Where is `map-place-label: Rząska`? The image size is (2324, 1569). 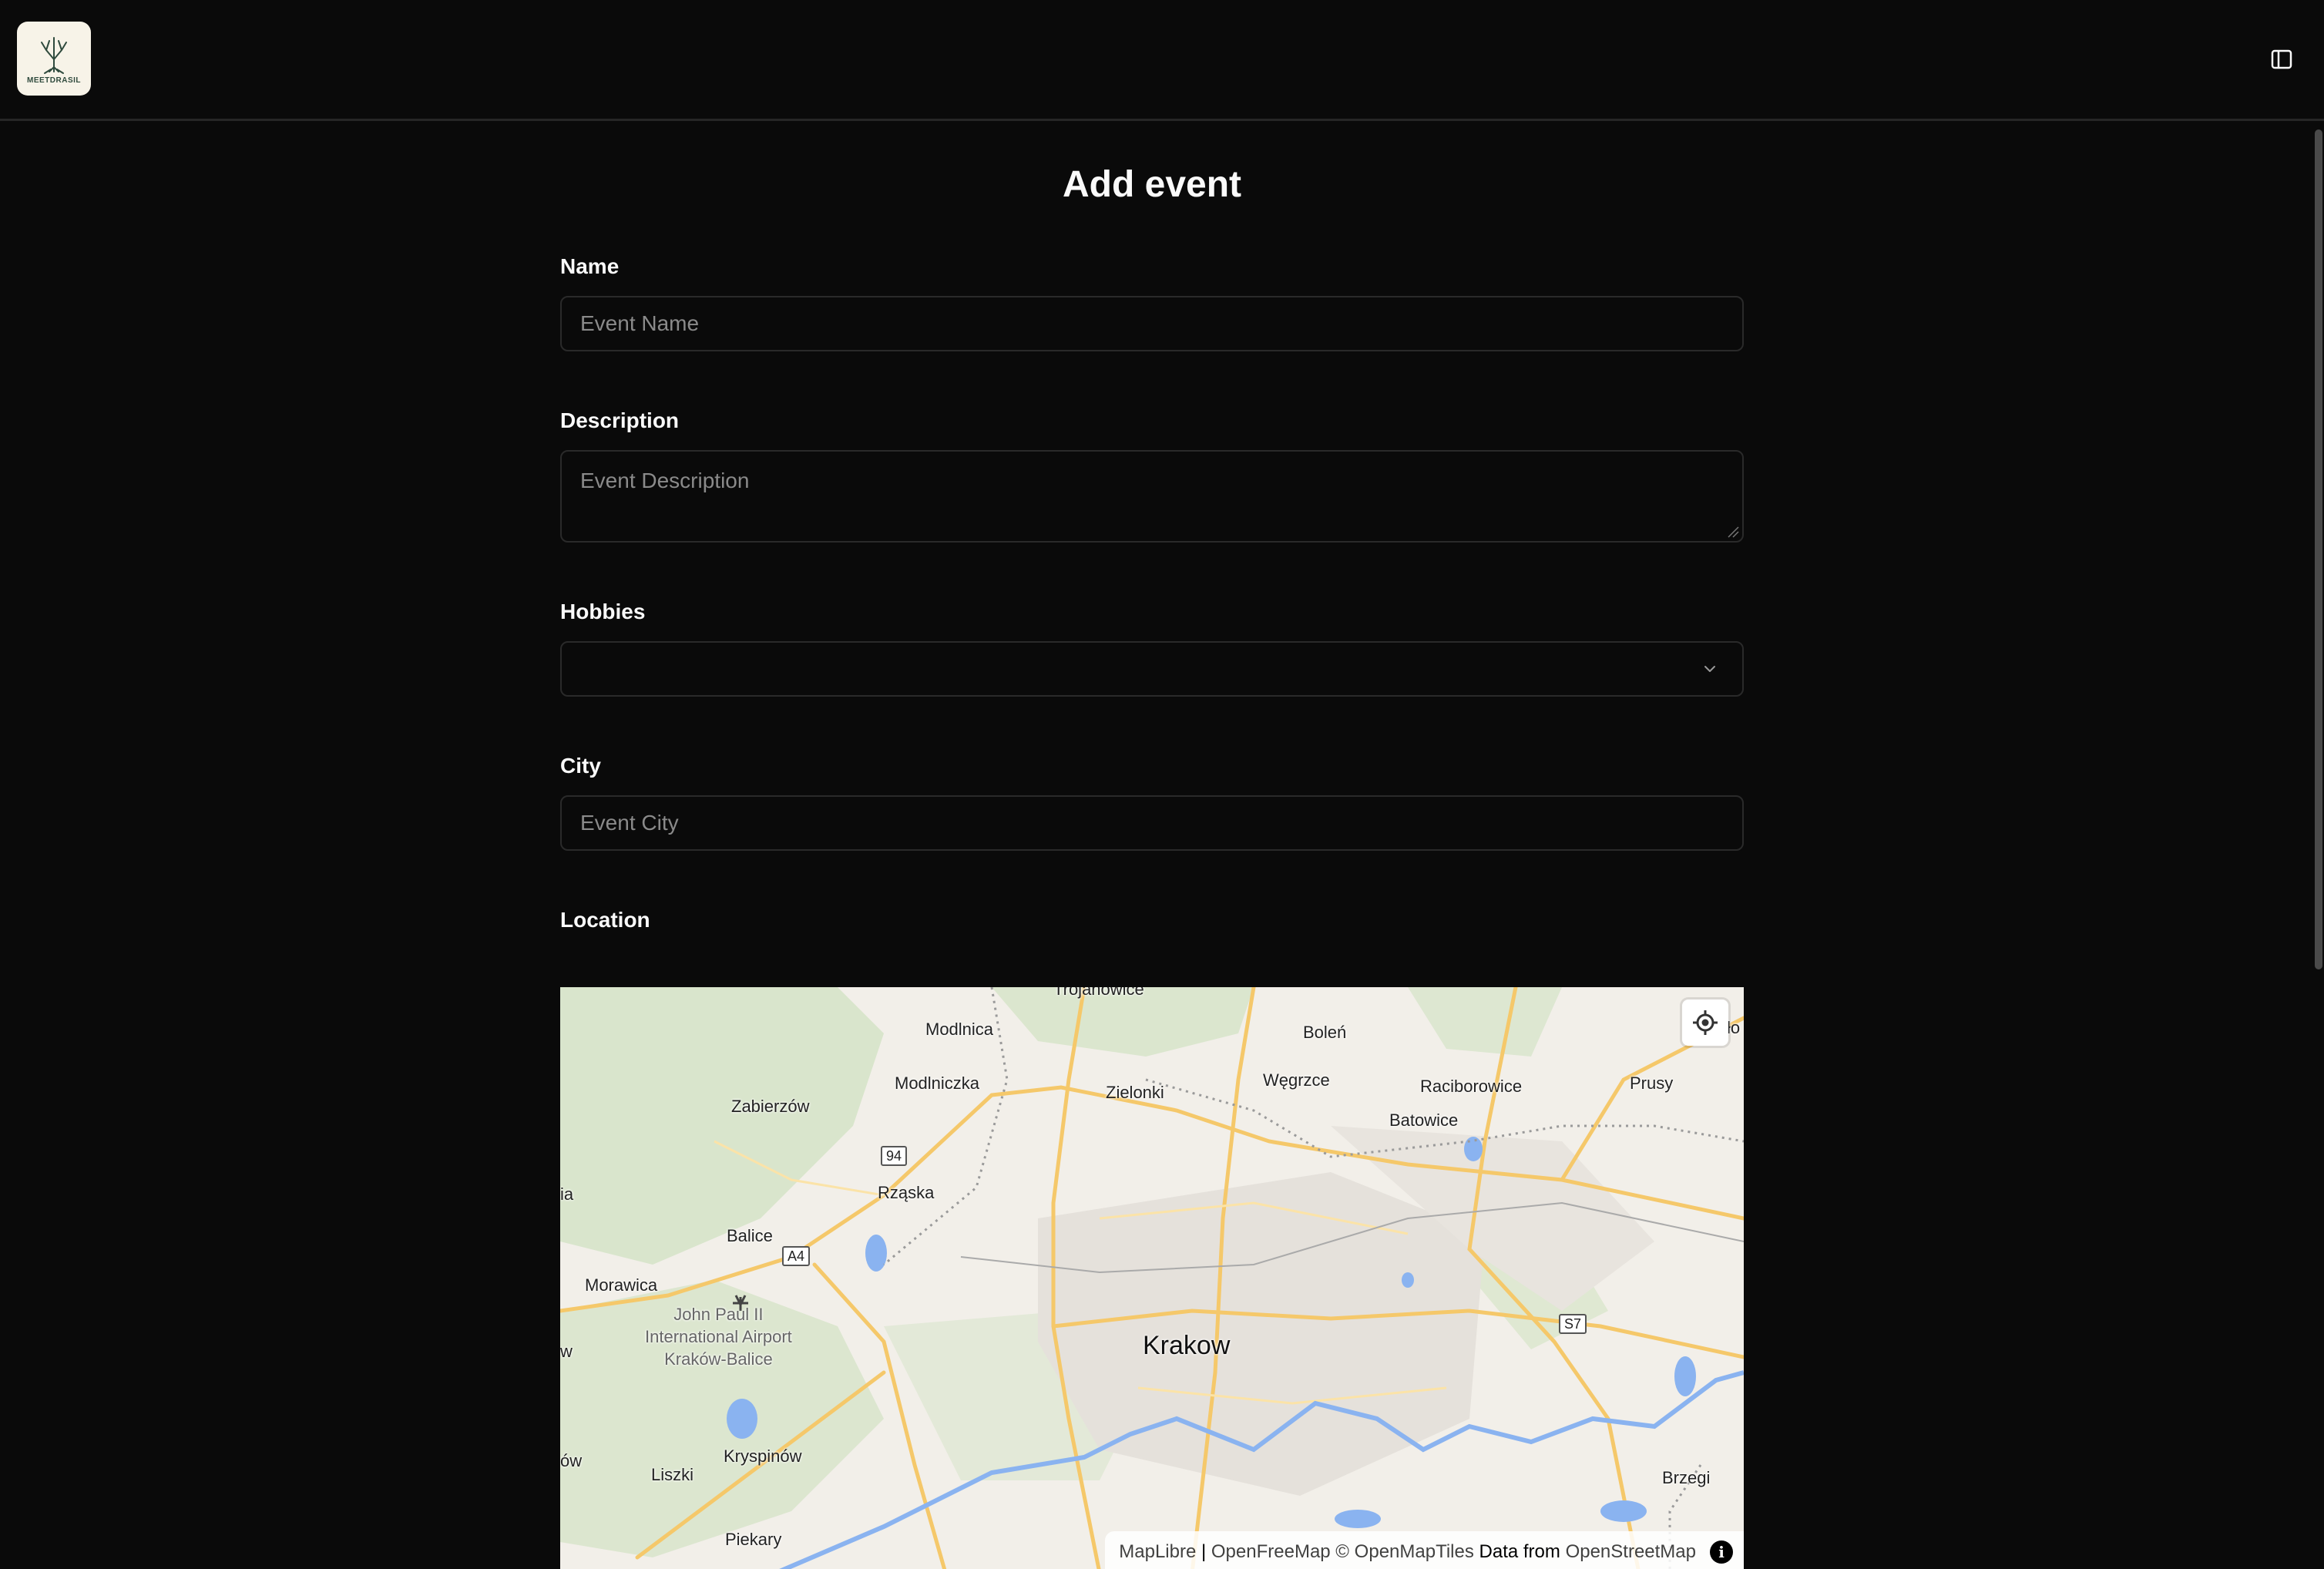
map-place-label: Rząska is located at coordinates (906, 1192).